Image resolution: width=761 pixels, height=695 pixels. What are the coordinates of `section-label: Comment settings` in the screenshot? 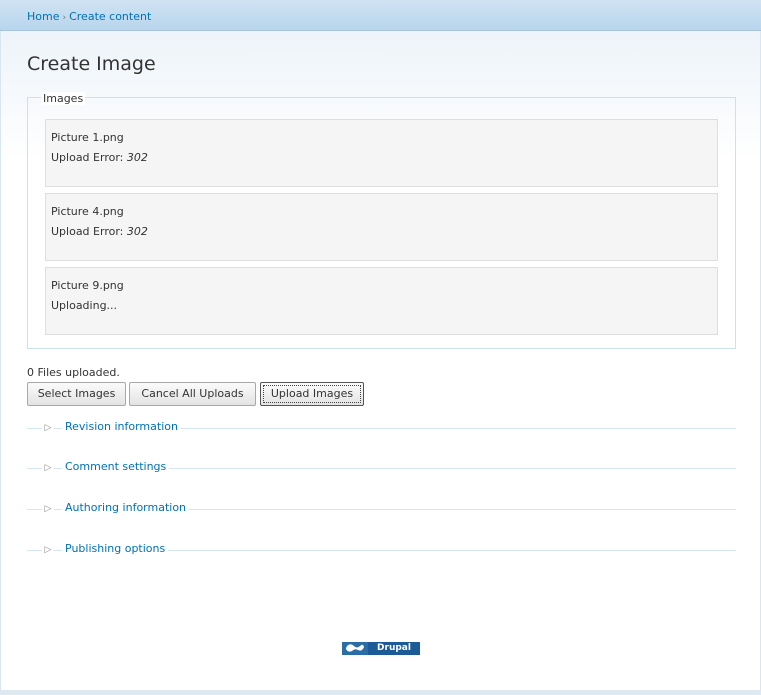 It's located at (116, 466).